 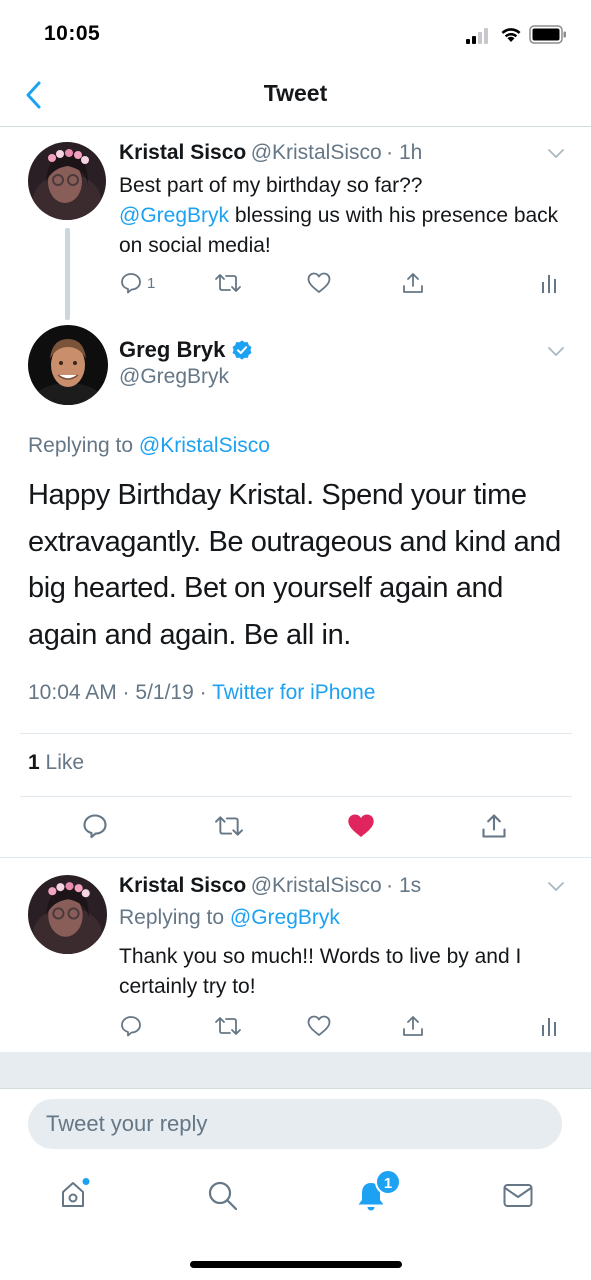 What do you see at coordinates (120, 692) in the screenshot?
I see `timestamp-text: 10:04 AM · 5/1/19 ·` at bounding box center [120, 692].